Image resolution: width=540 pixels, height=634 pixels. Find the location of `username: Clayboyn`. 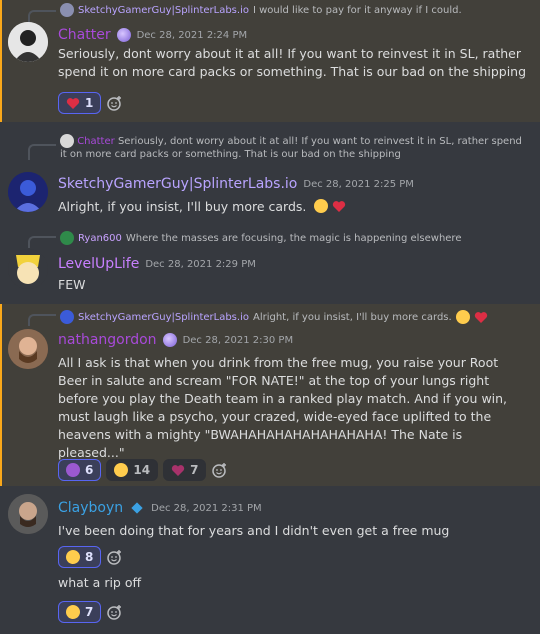

username: Clayboyn is located at coordinates (90, 508).